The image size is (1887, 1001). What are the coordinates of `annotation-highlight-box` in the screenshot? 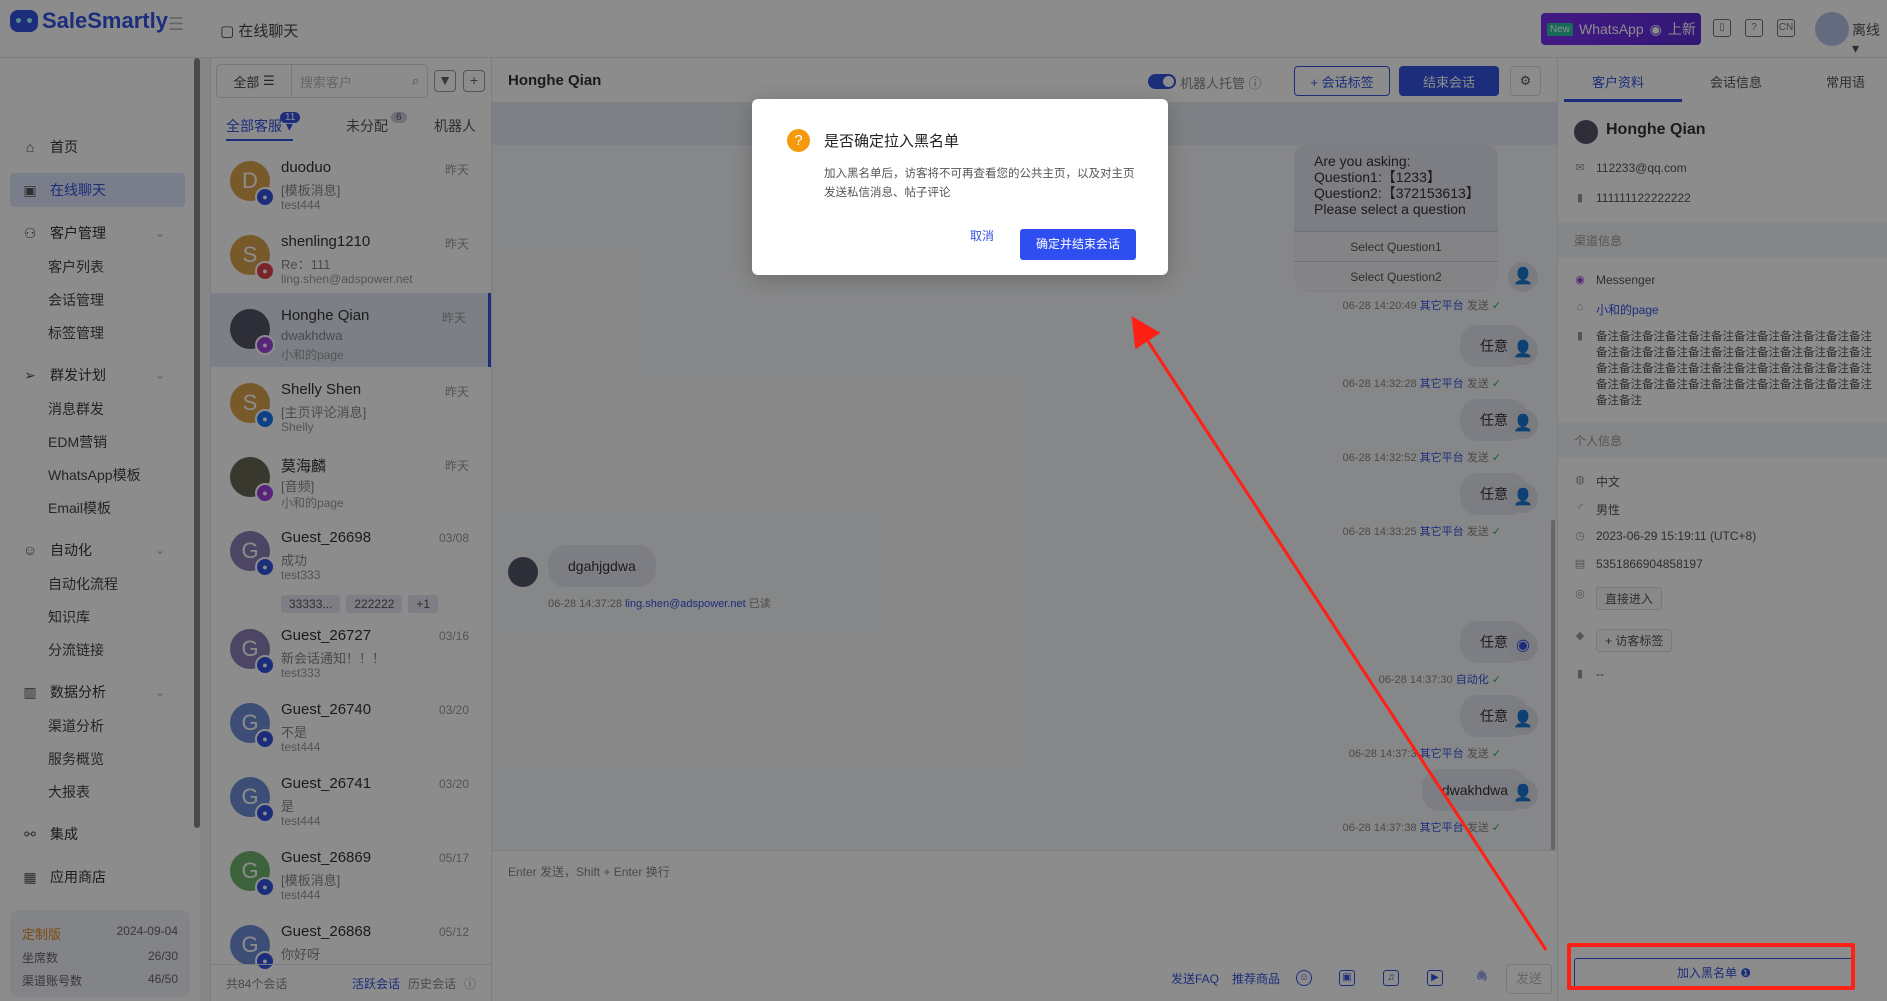 It's located at (1711, 966).